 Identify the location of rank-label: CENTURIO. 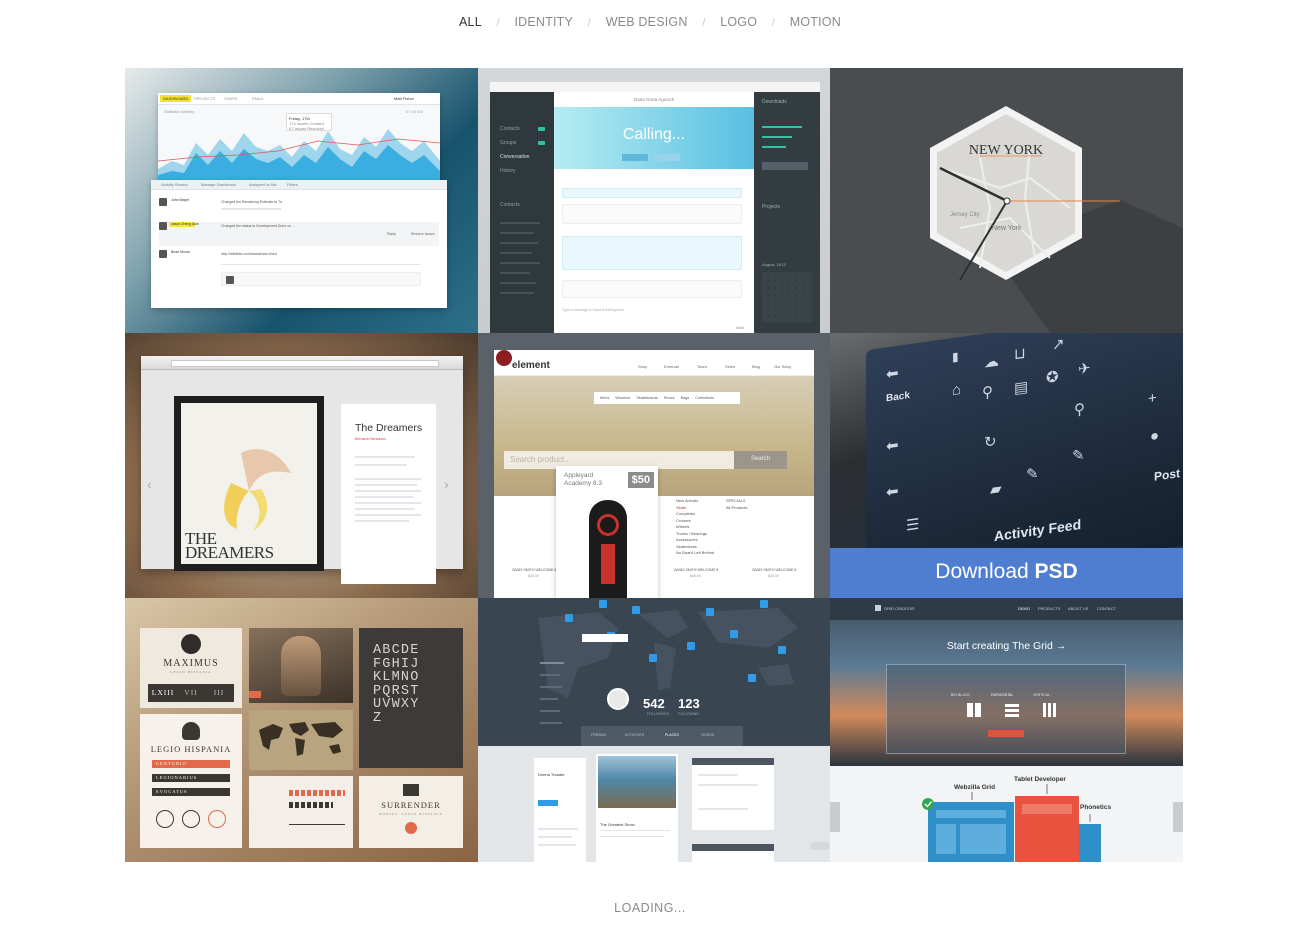
(171, 763).